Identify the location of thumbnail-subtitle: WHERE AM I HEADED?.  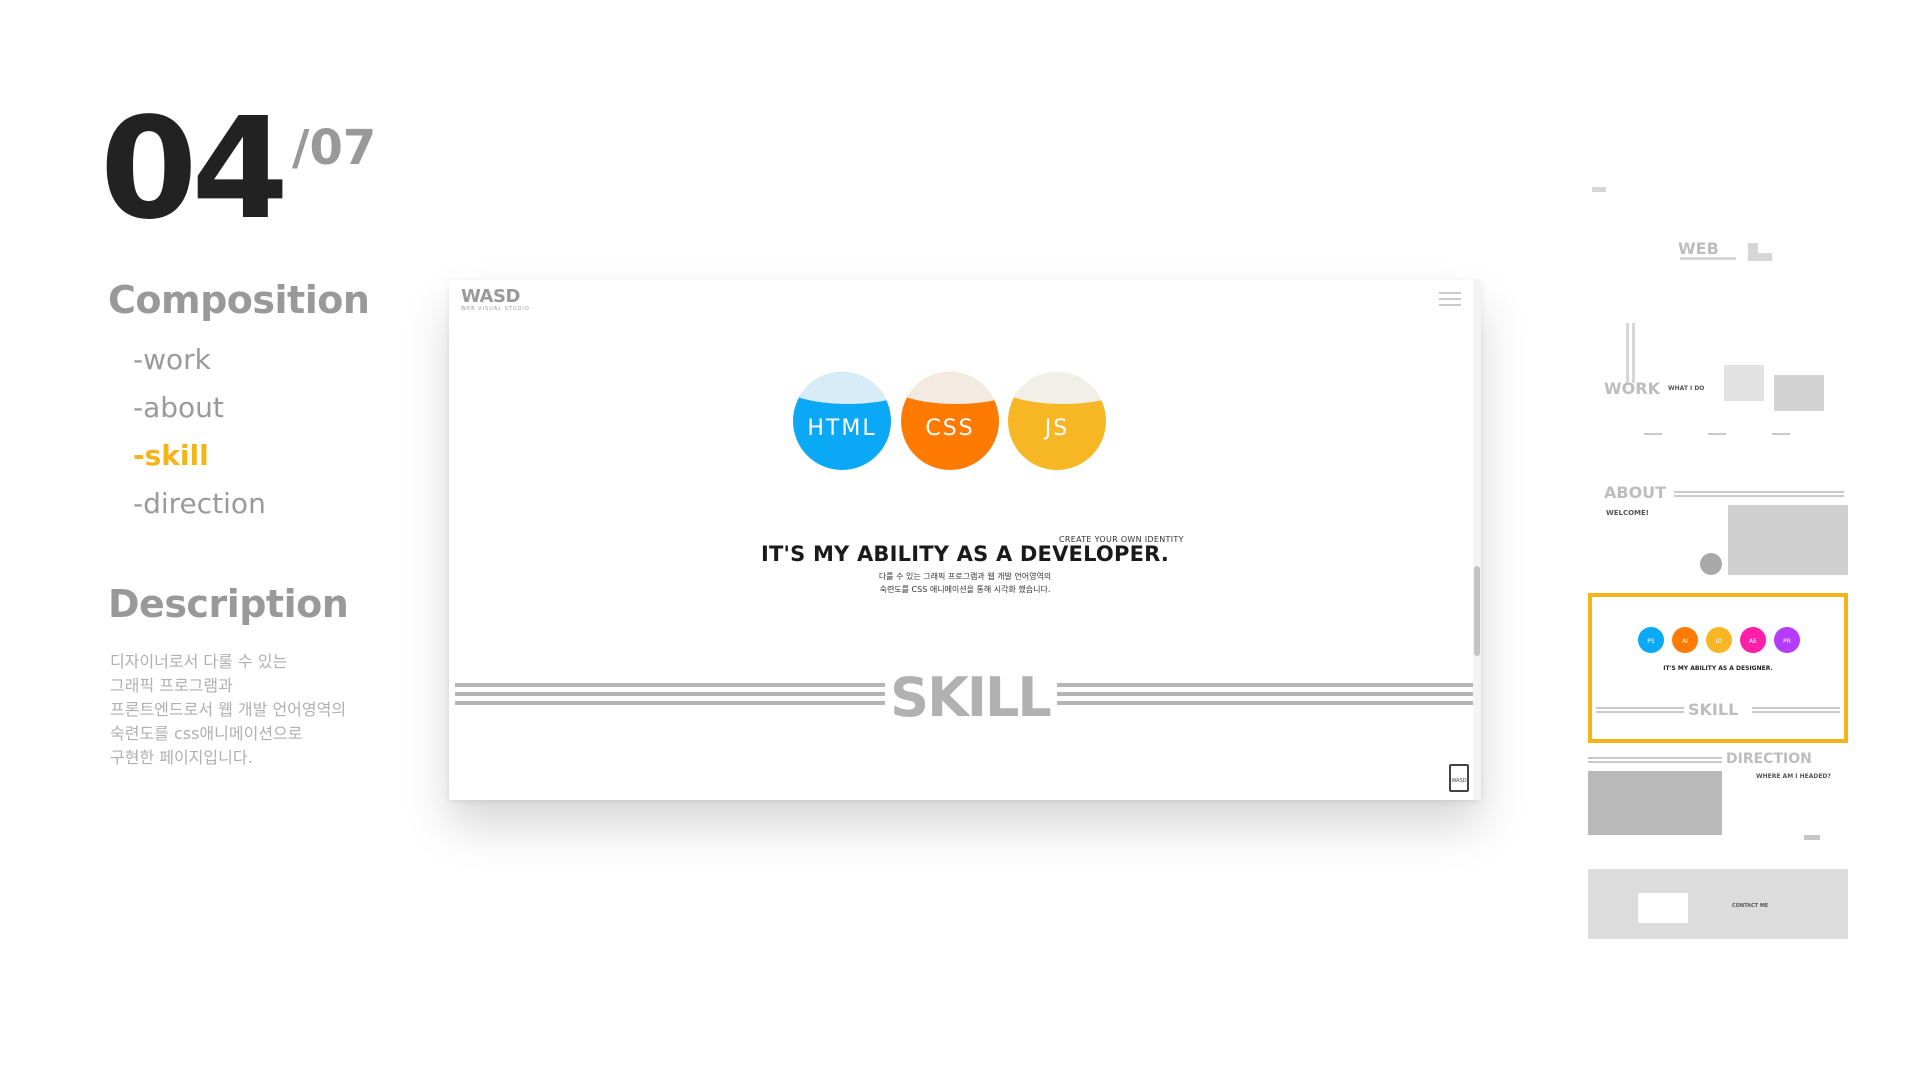
(1793, 776).